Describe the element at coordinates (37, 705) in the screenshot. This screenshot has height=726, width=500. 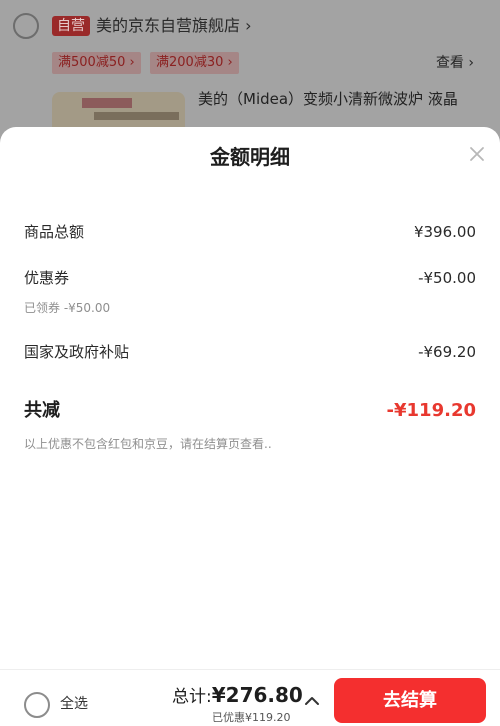
I see `select-all-radio` at that location.